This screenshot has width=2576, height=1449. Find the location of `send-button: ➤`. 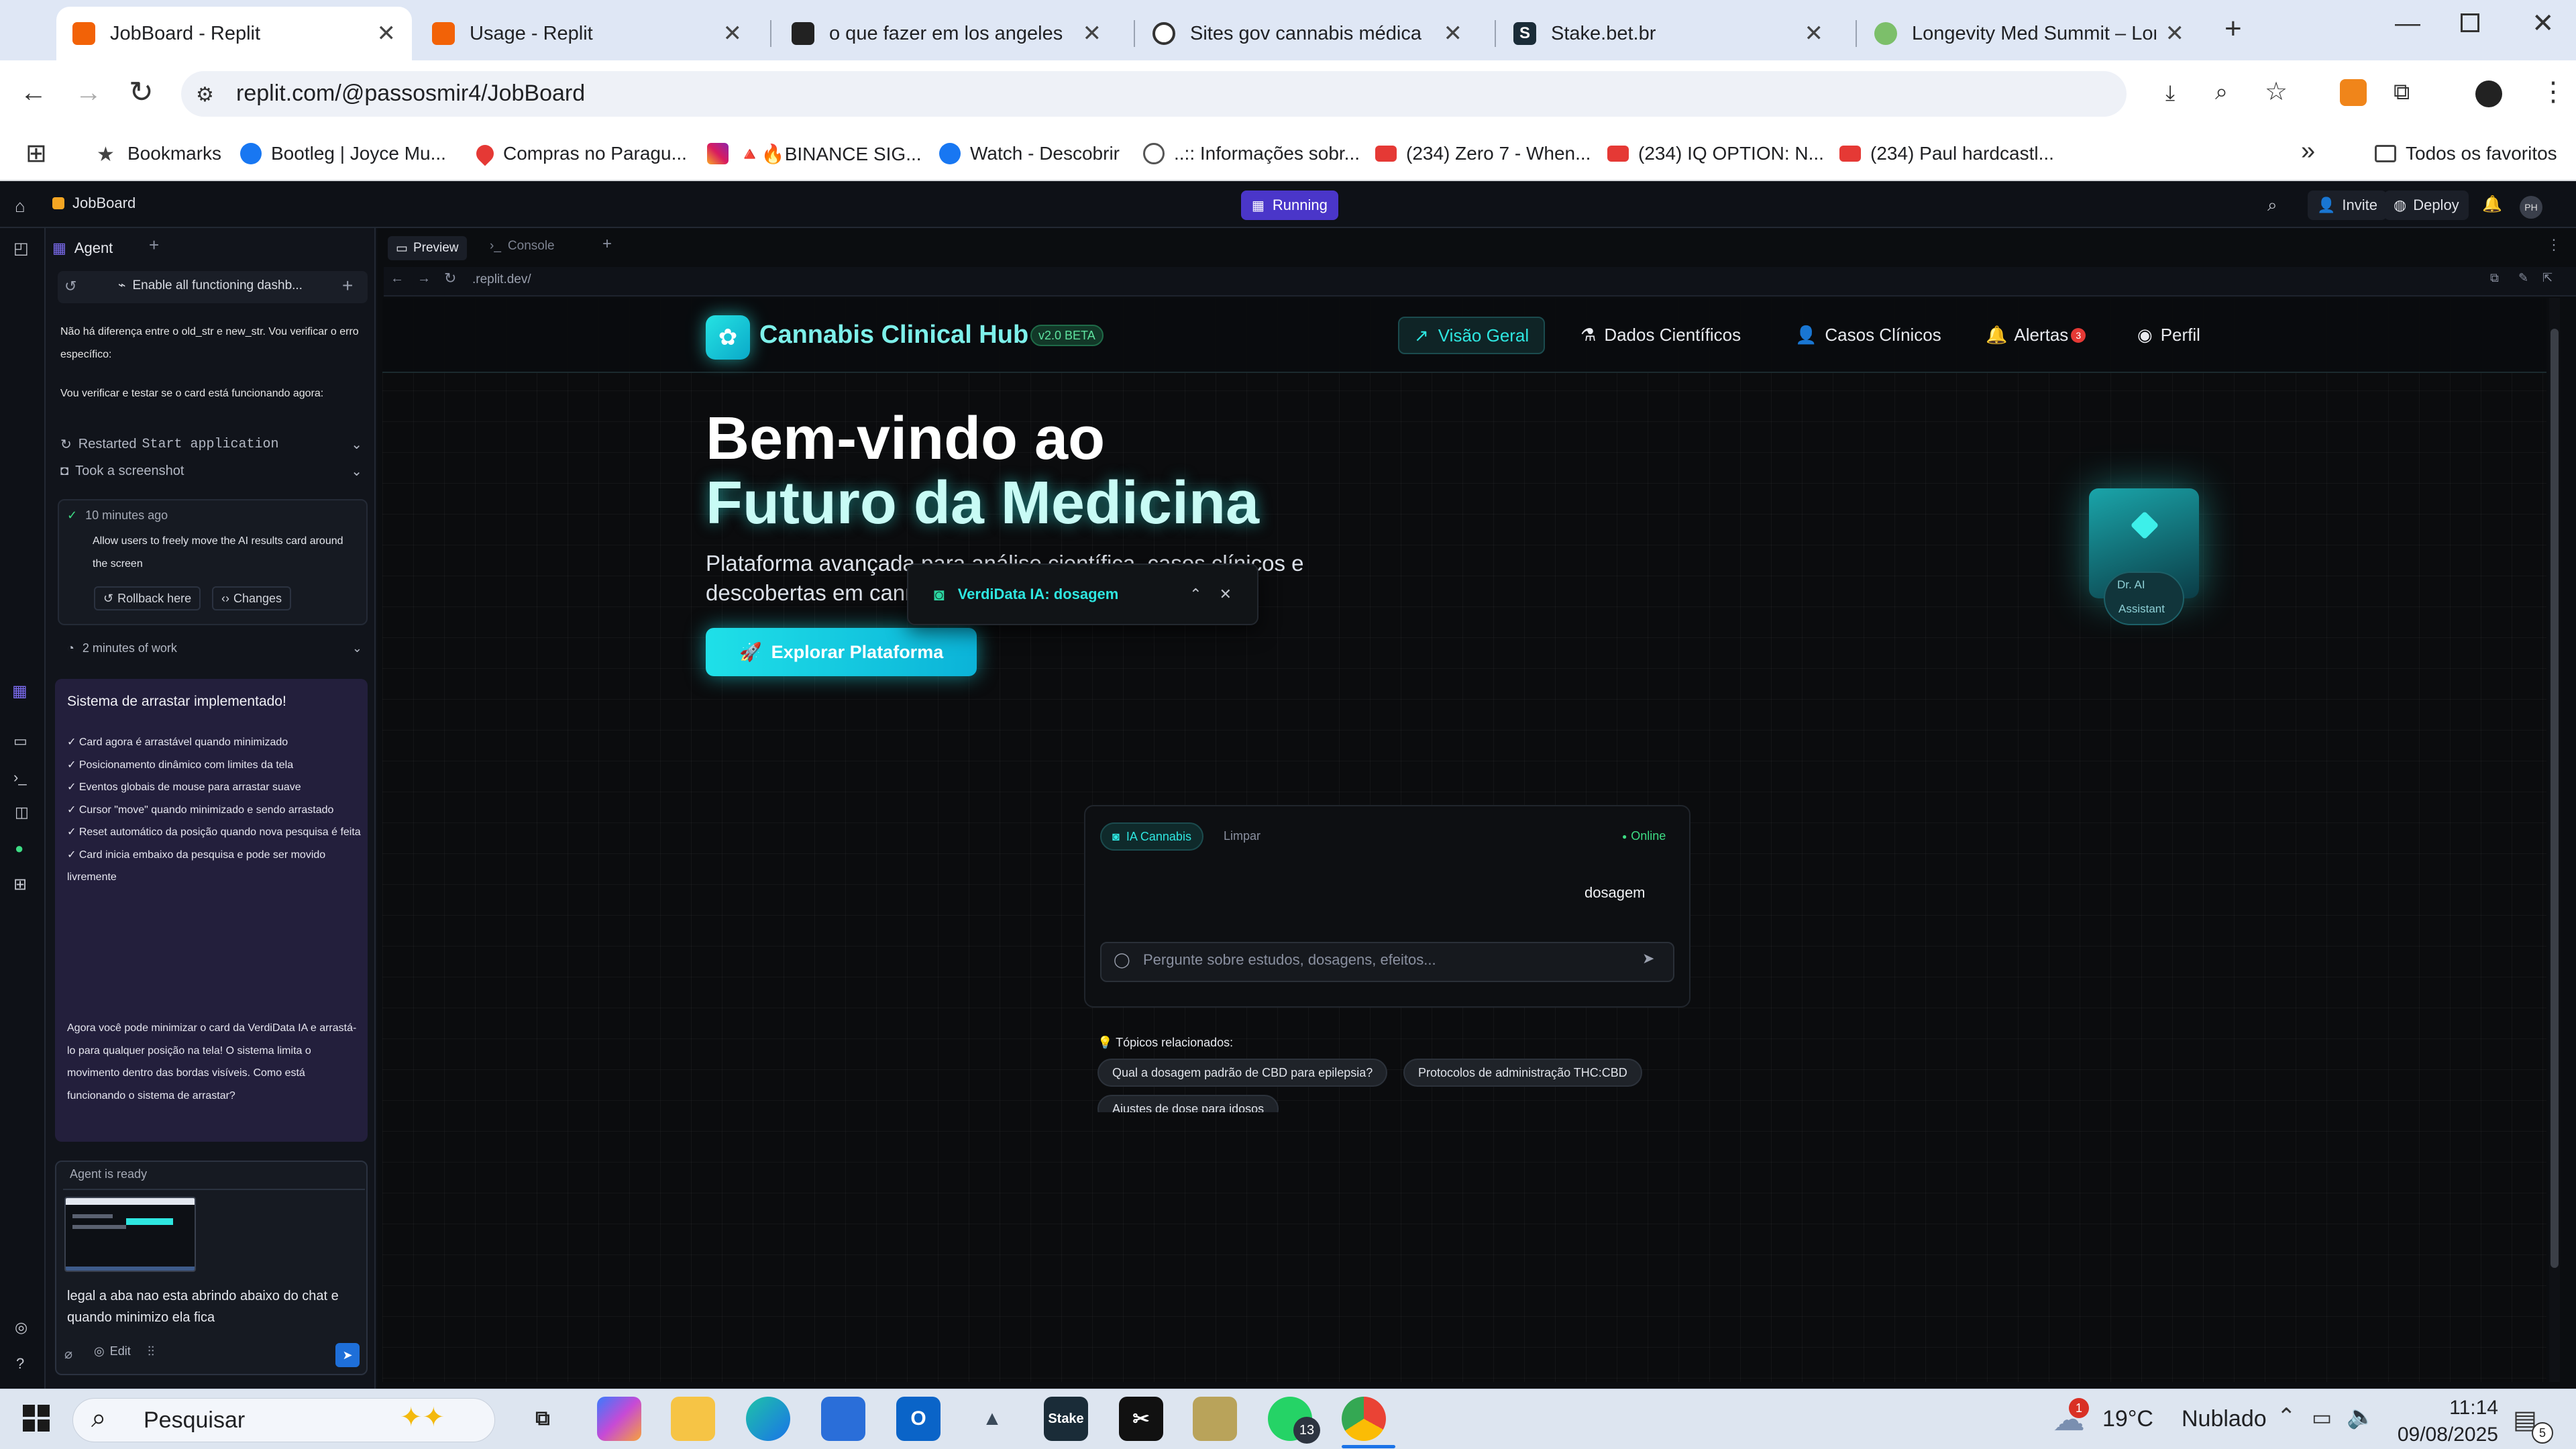

send-button: ➤ is located at coordinates (347, 1355).